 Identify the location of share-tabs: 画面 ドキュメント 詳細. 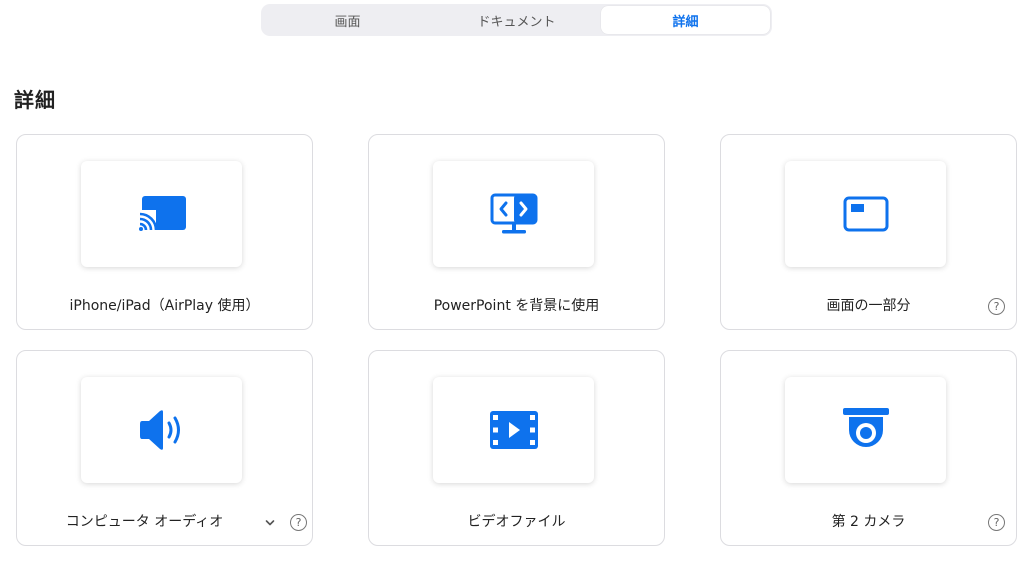
(516, 20).